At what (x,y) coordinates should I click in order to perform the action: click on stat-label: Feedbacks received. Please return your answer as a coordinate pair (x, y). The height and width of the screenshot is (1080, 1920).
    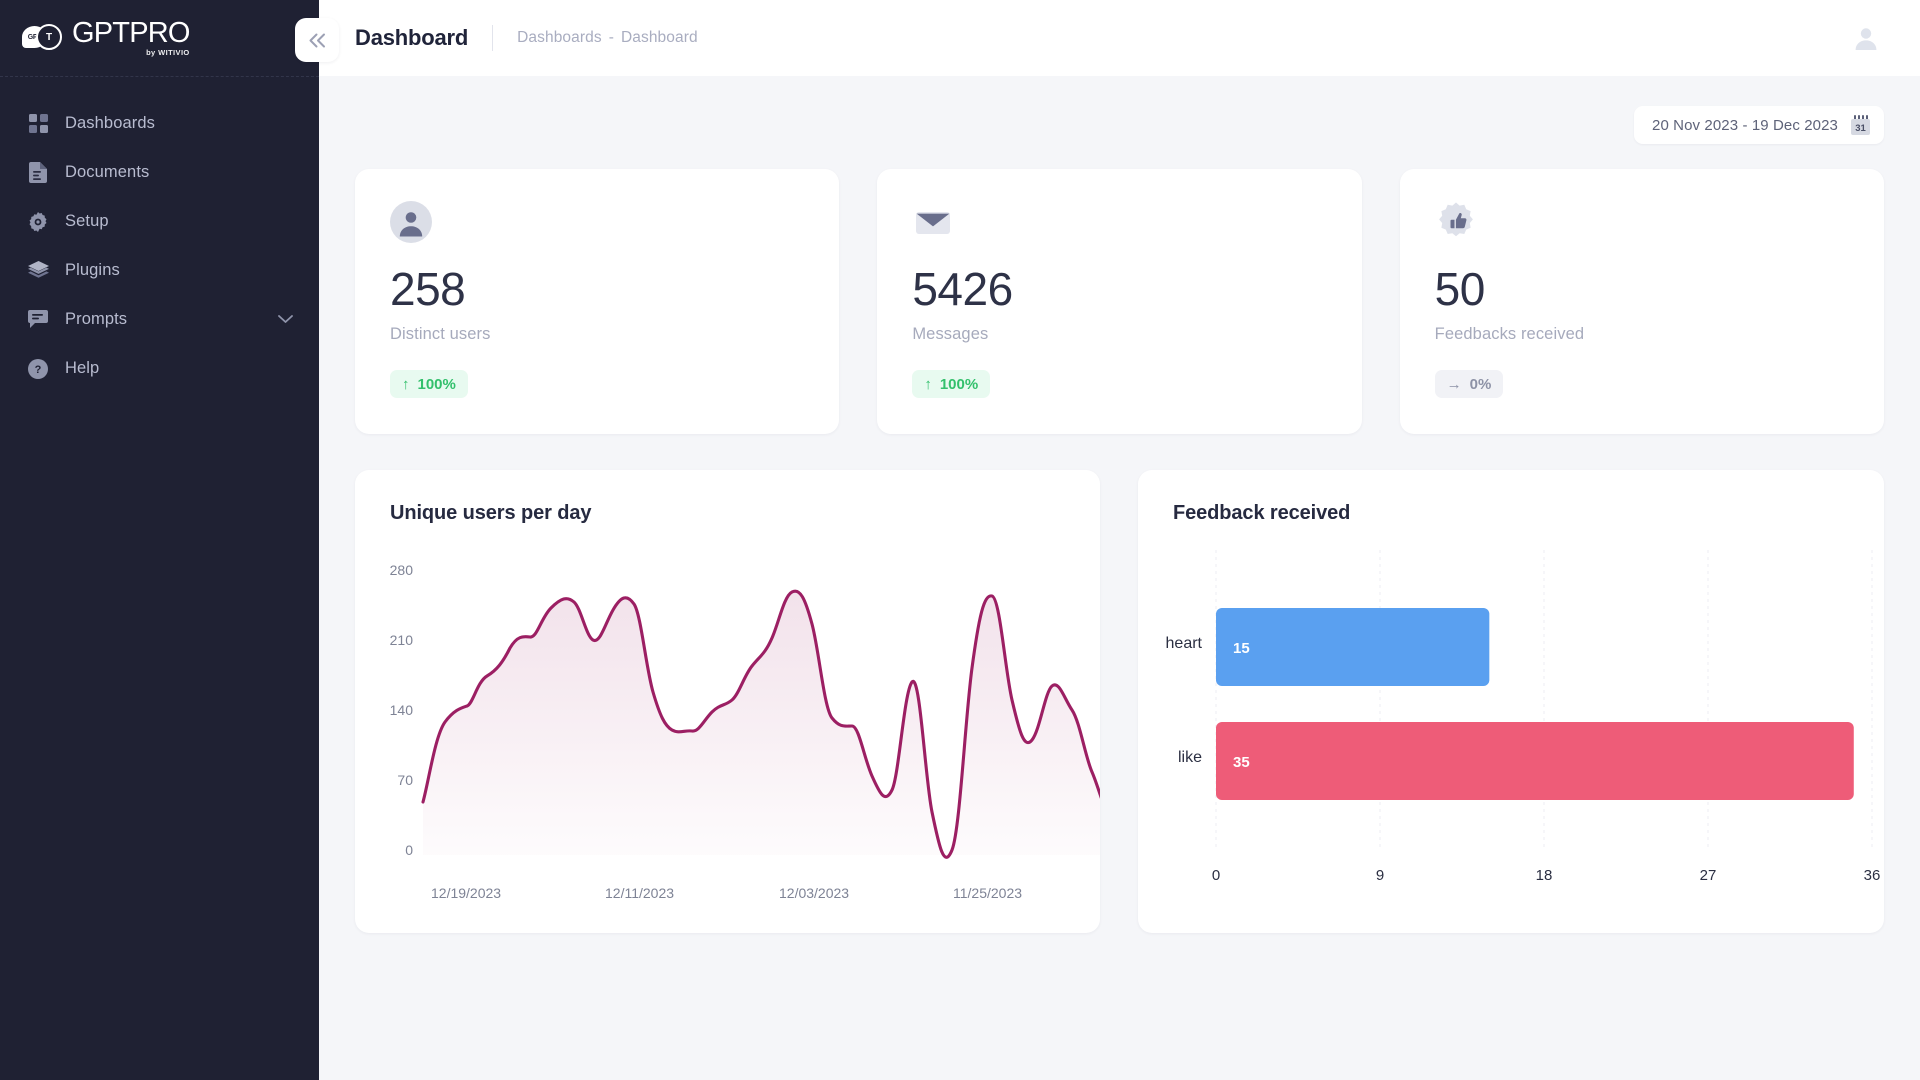
    Looking at the image, I should click on (1509, 334).